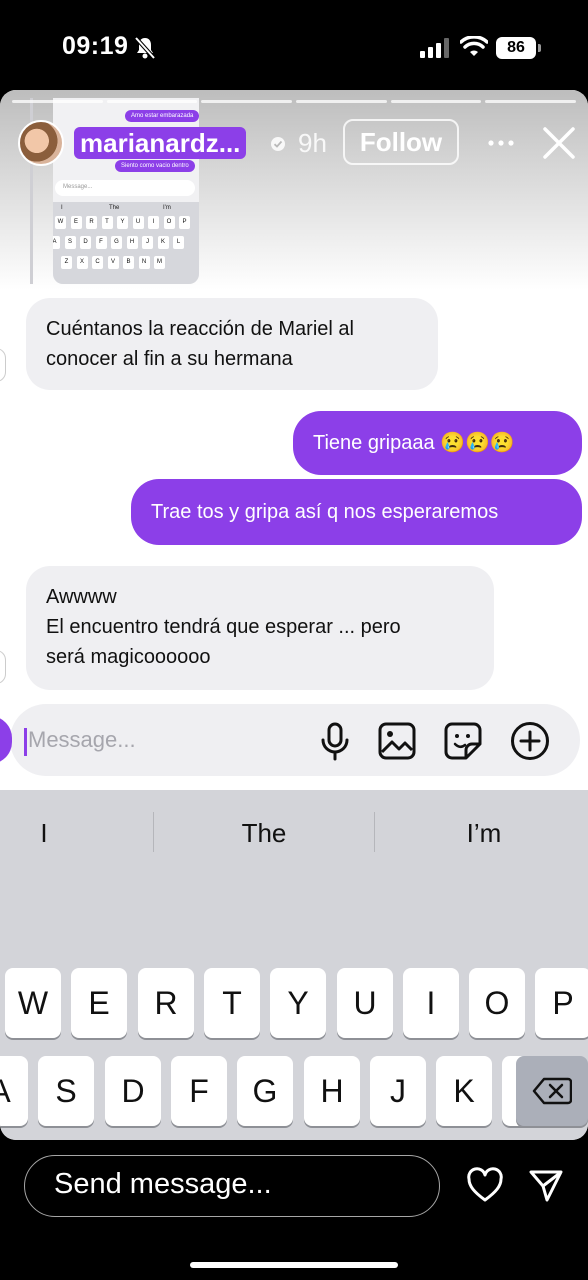 This screenshot has width=588, height=1280. I want to click on more-options-icon, so click(501, 143).